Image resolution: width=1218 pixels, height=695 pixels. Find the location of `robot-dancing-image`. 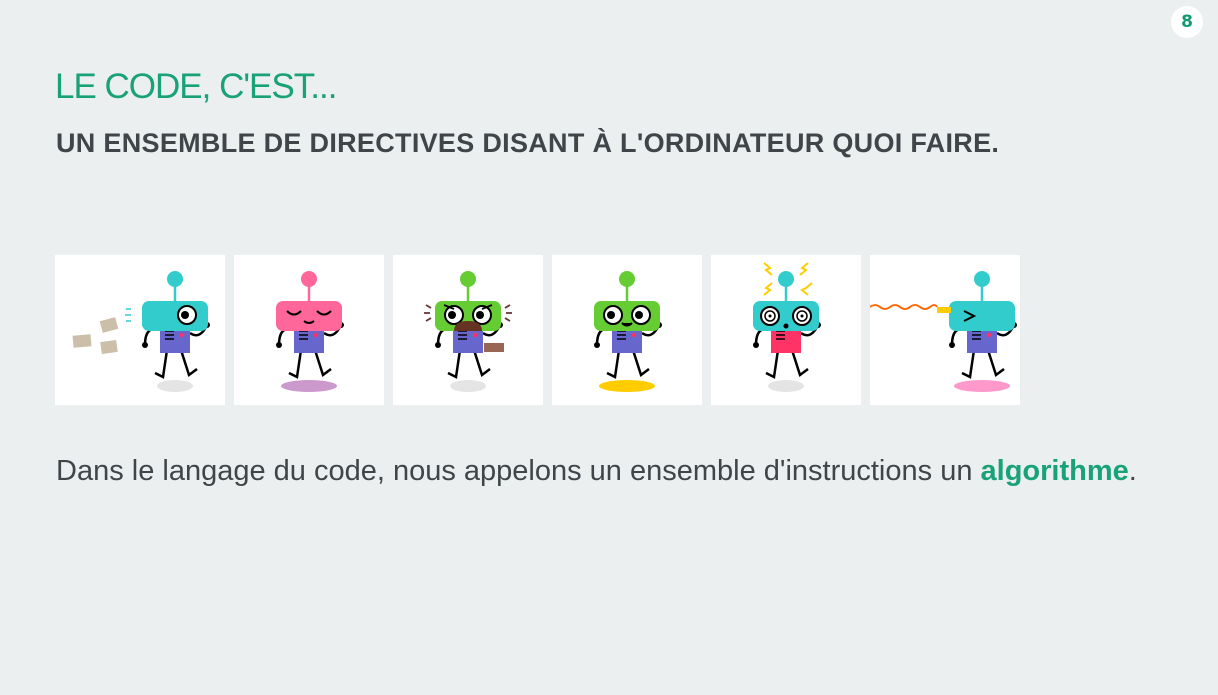

robot-dancing-image is located at coordinates (310, 331).